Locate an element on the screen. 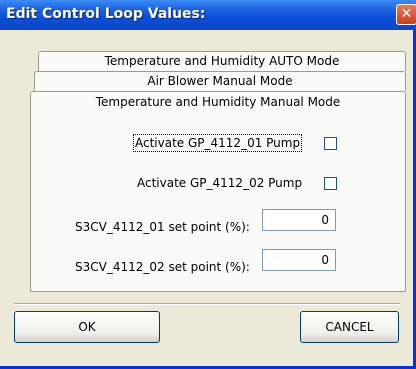 This screenshot has width=416, height=369. tab-label: Air Blower Manual Mode is located at coordinates (220, 81).